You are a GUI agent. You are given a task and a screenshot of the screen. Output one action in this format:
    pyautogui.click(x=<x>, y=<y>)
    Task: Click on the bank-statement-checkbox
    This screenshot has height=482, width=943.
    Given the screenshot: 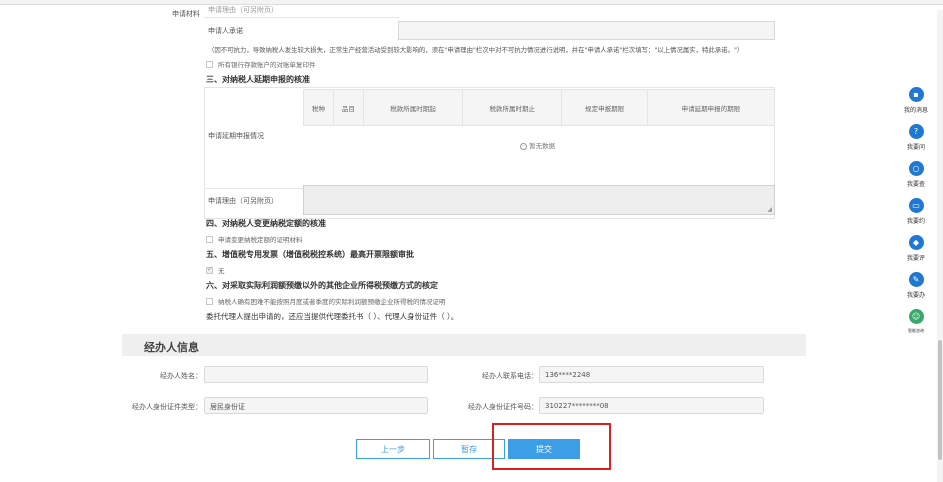 What is the action you would take?
    pyautogui.click(x=209, y=64)
    